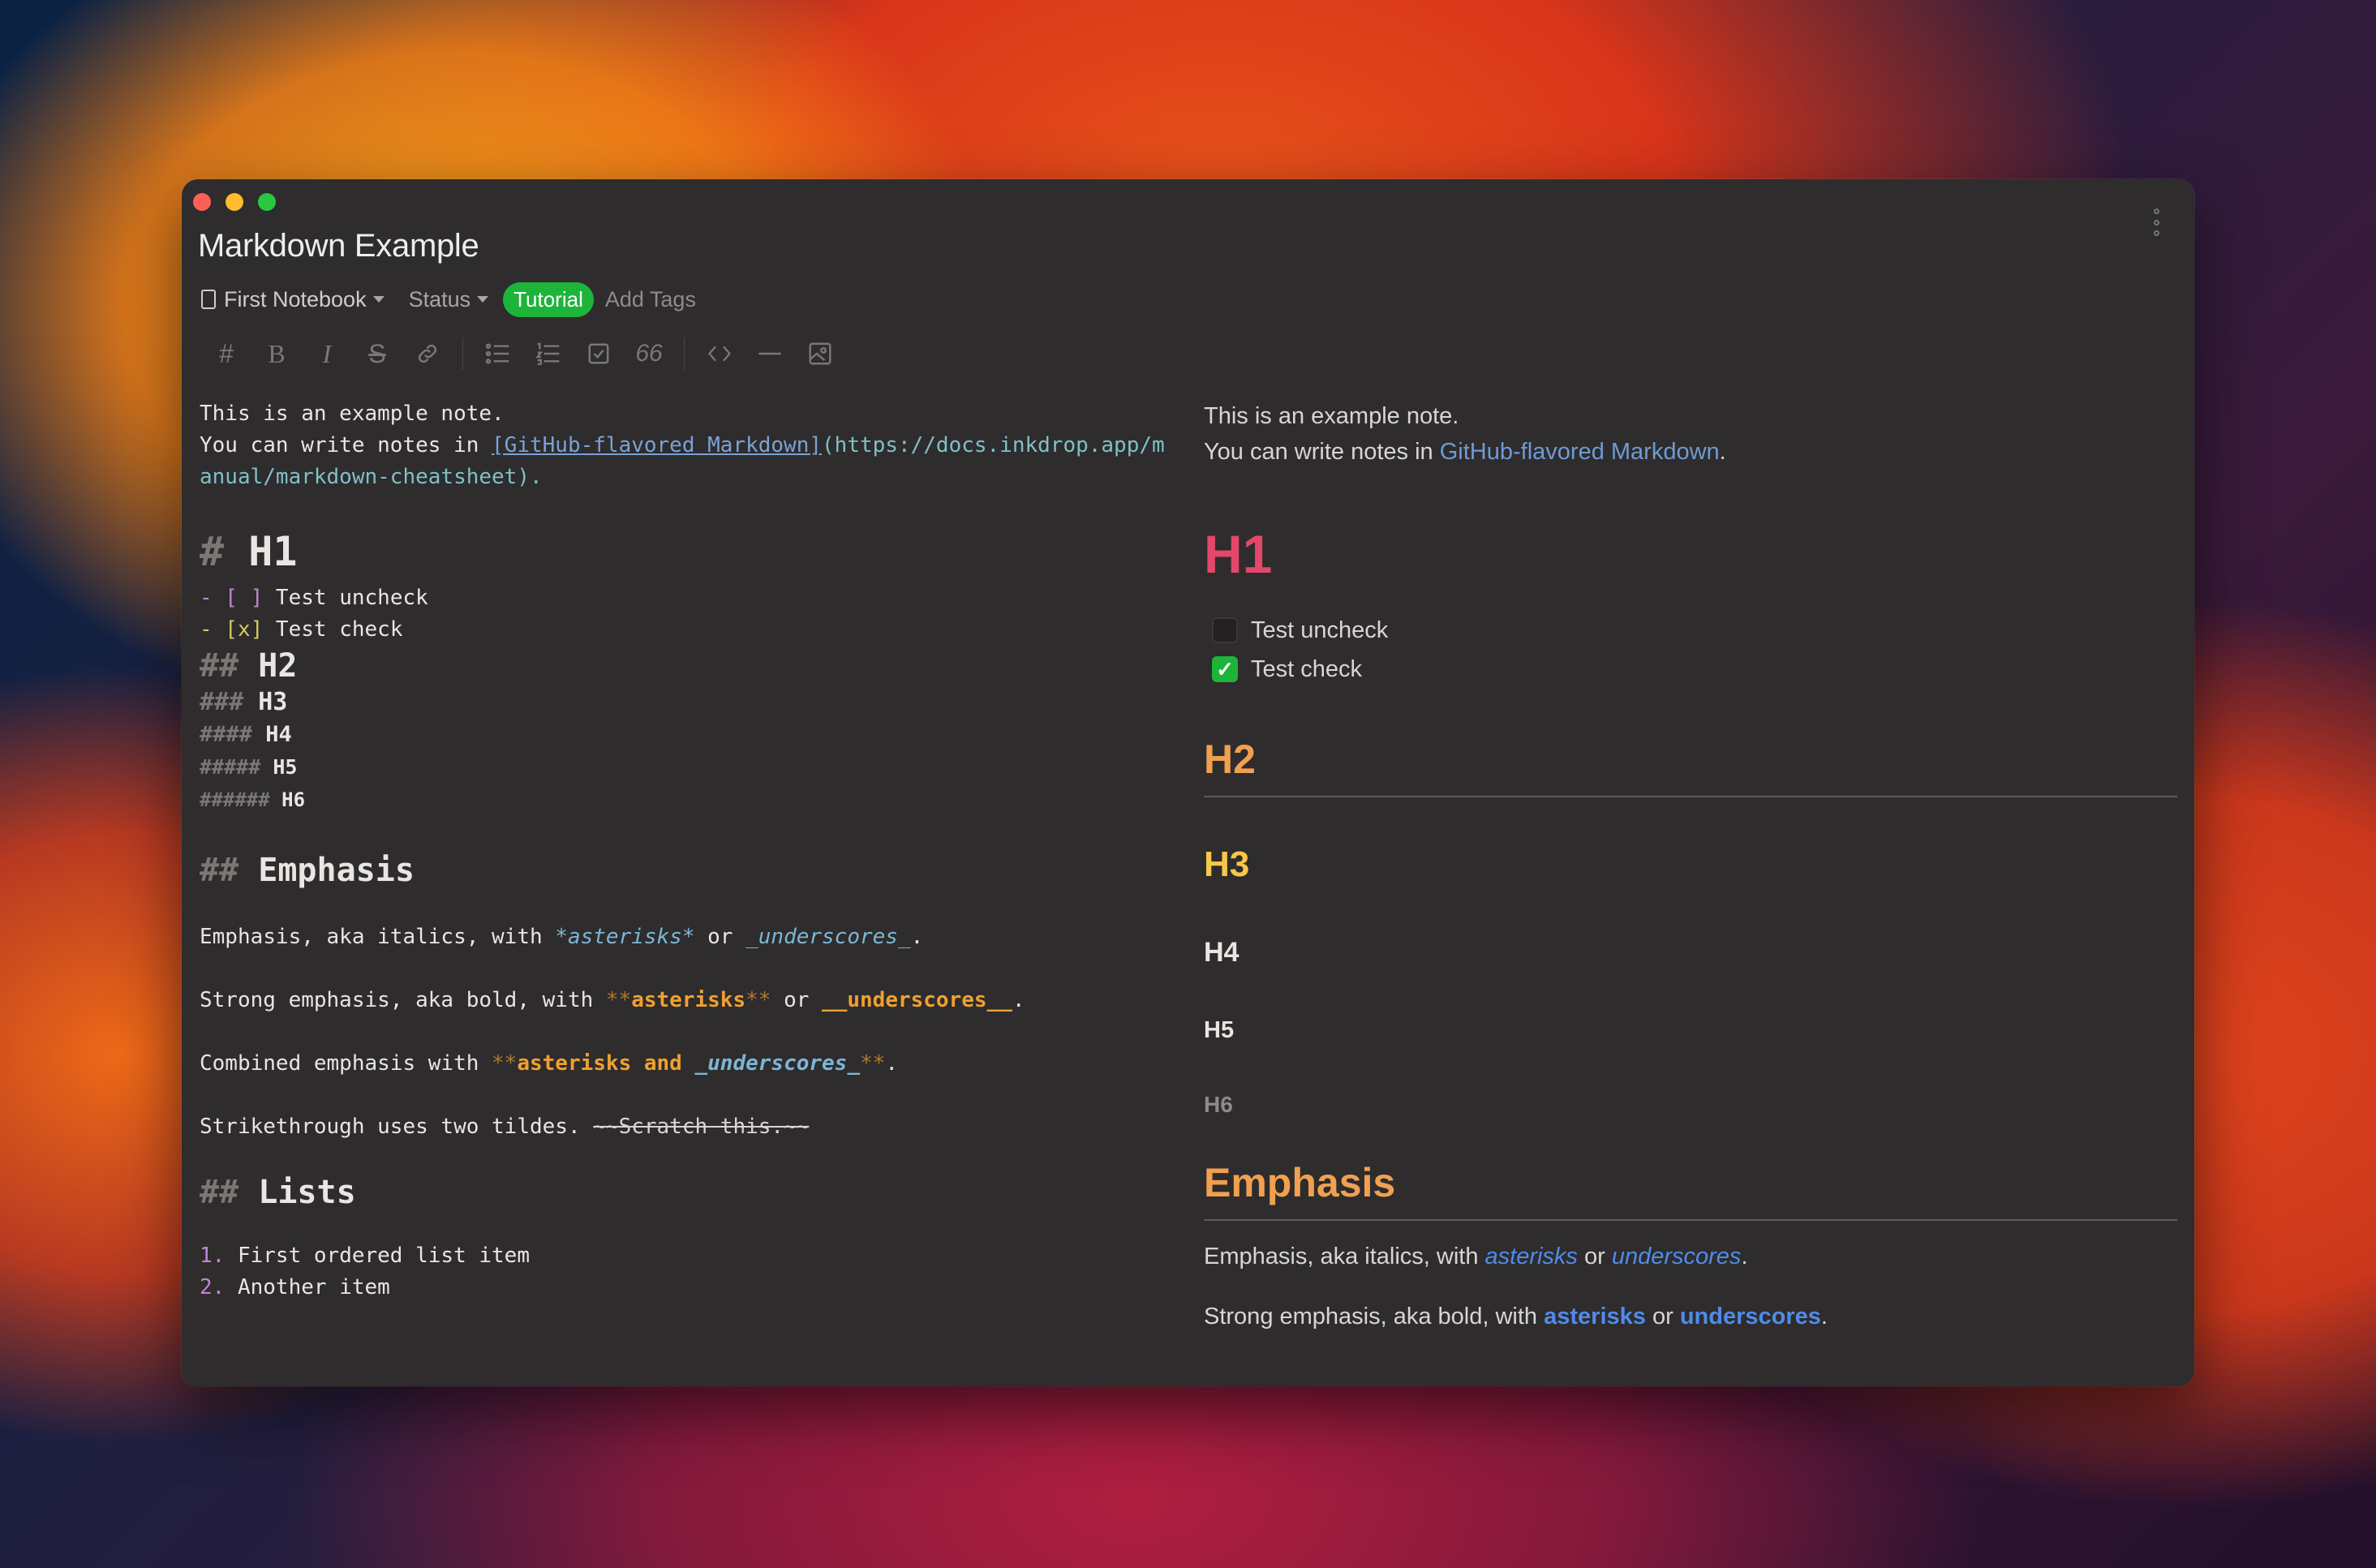  Describe the element at coordinates (208, 299) in the screenshot. I see `notebook-icon` at that location.